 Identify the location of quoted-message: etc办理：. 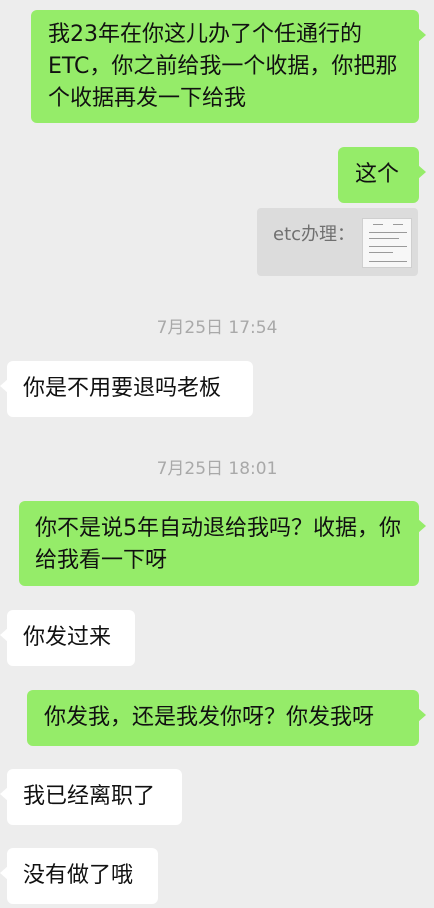
(337, 242).